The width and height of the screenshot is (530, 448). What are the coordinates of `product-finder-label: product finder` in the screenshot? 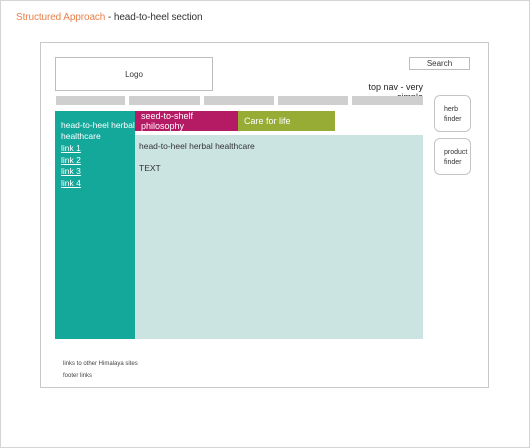 It's located at (456, 157).